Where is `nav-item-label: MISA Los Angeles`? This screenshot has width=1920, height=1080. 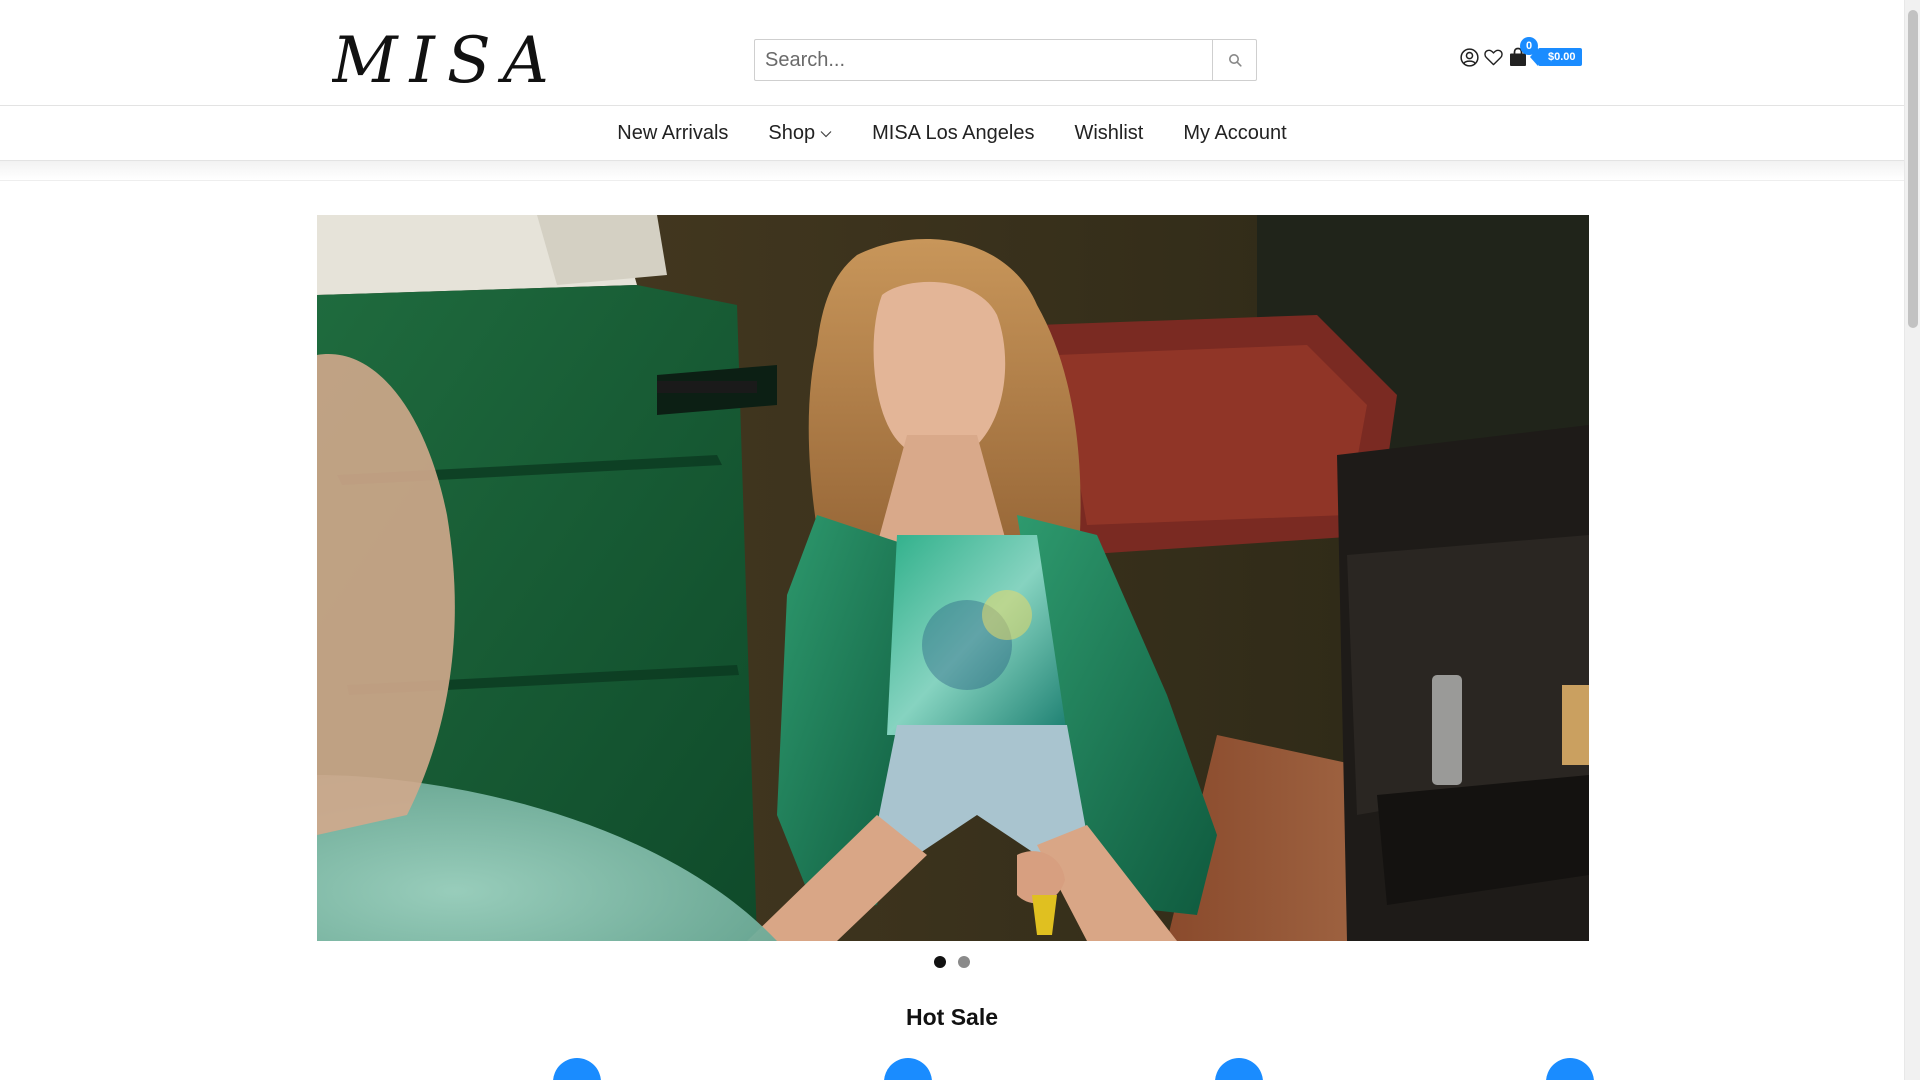 nav-item-label: MISA Los Angeles is located at coordinates (953, 133).